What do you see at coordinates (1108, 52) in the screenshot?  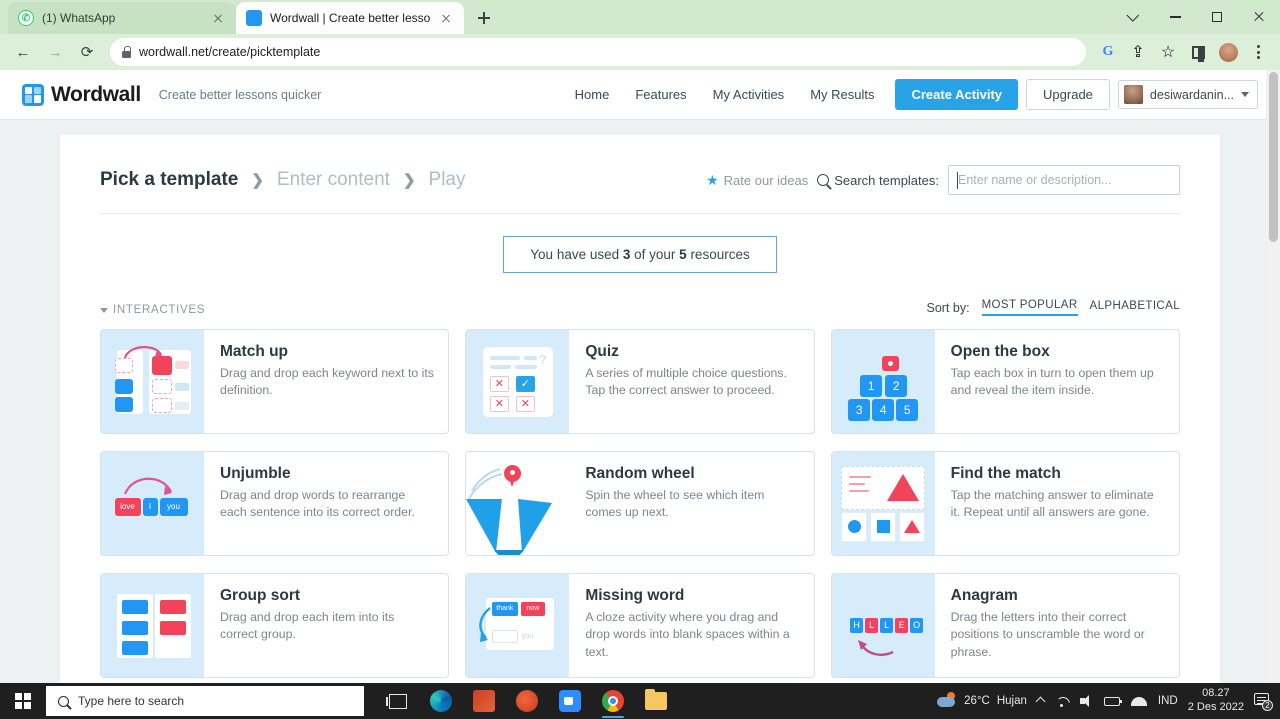 I see `google-icon: G` at bounding box center [1108, 52].